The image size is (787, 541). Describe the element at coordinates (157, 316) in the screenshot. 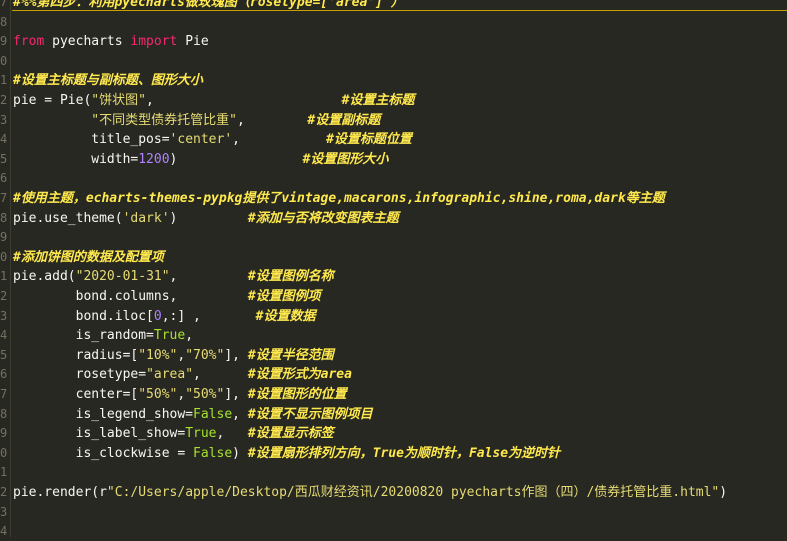

I see `number-token: 0` at that location.